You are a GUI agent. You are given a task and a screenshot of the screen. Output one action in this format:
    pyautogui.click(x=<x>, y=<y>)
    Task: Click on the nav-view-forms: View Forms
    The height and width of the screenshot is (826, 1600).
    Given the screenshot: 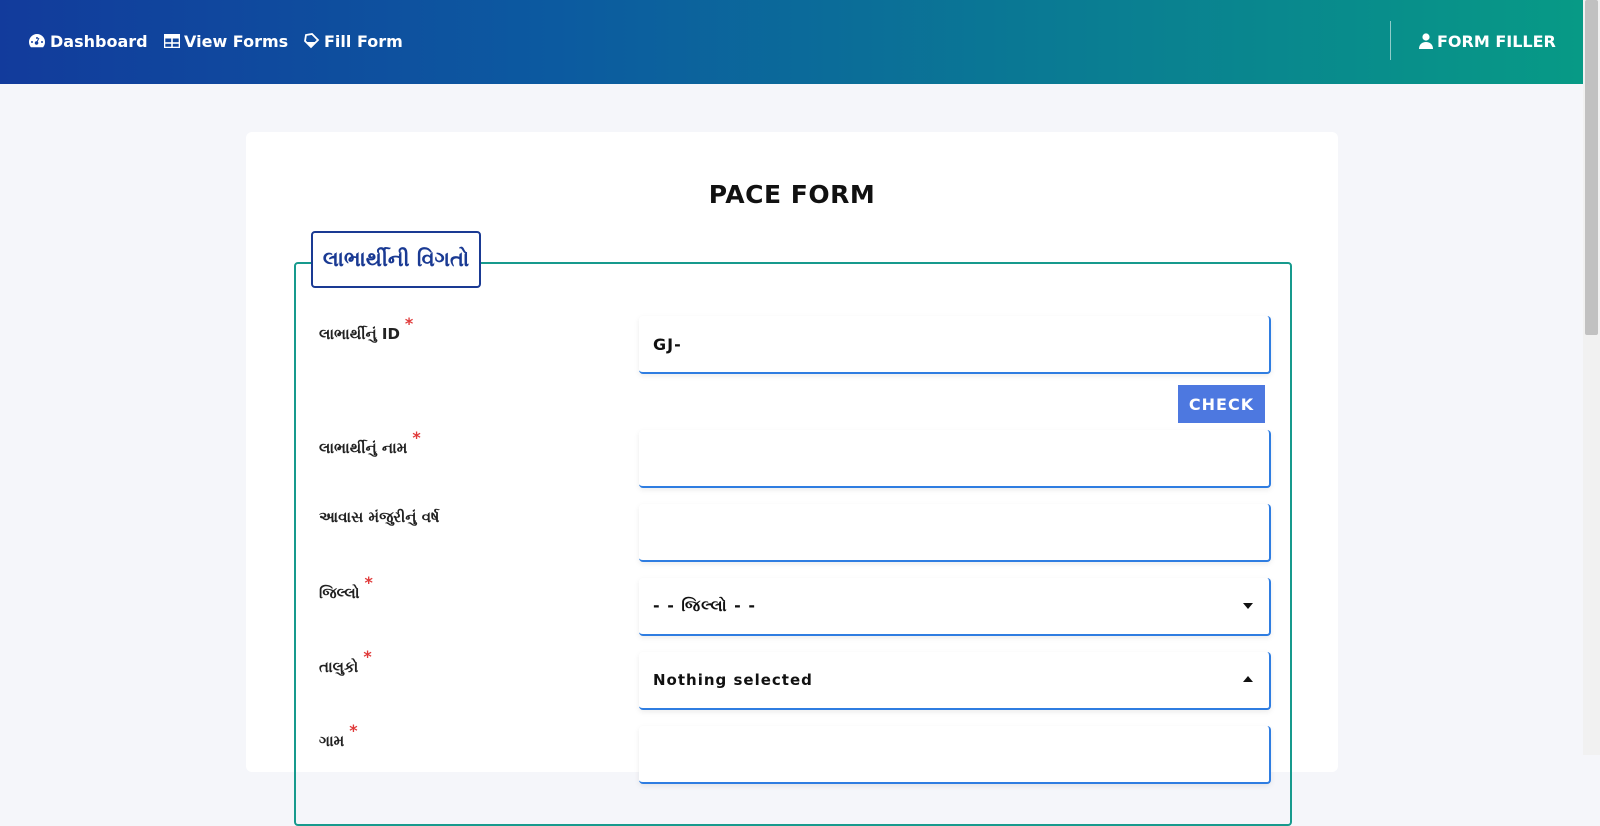 What is the action you would take?
    pyautogui.click(x=226, y=41)
    